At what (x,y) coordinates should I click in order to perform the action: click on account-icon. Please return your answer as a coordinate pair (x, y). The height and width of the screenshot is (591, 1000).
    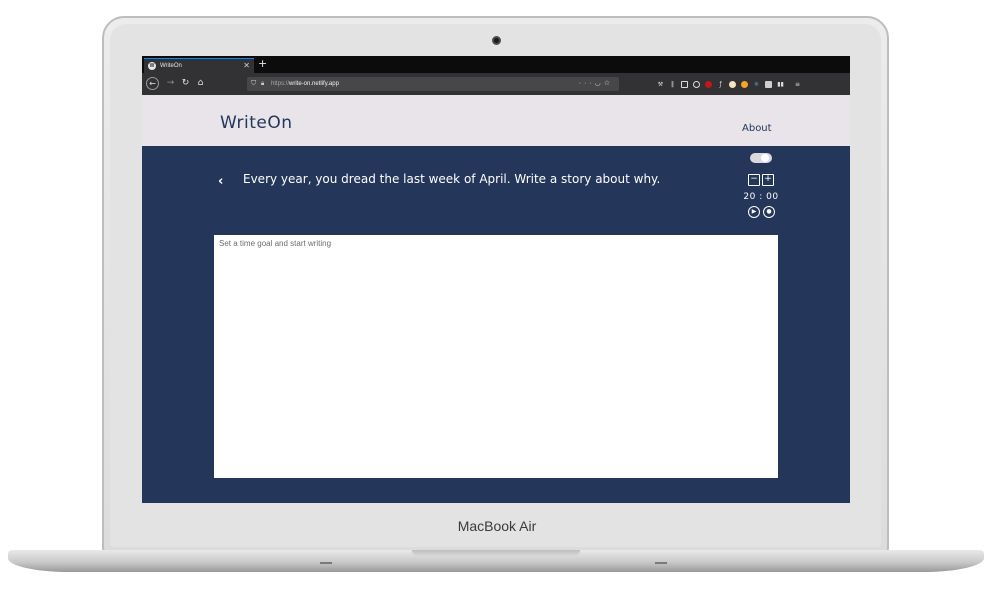
    Looking at the image, I should click on (696, 84).